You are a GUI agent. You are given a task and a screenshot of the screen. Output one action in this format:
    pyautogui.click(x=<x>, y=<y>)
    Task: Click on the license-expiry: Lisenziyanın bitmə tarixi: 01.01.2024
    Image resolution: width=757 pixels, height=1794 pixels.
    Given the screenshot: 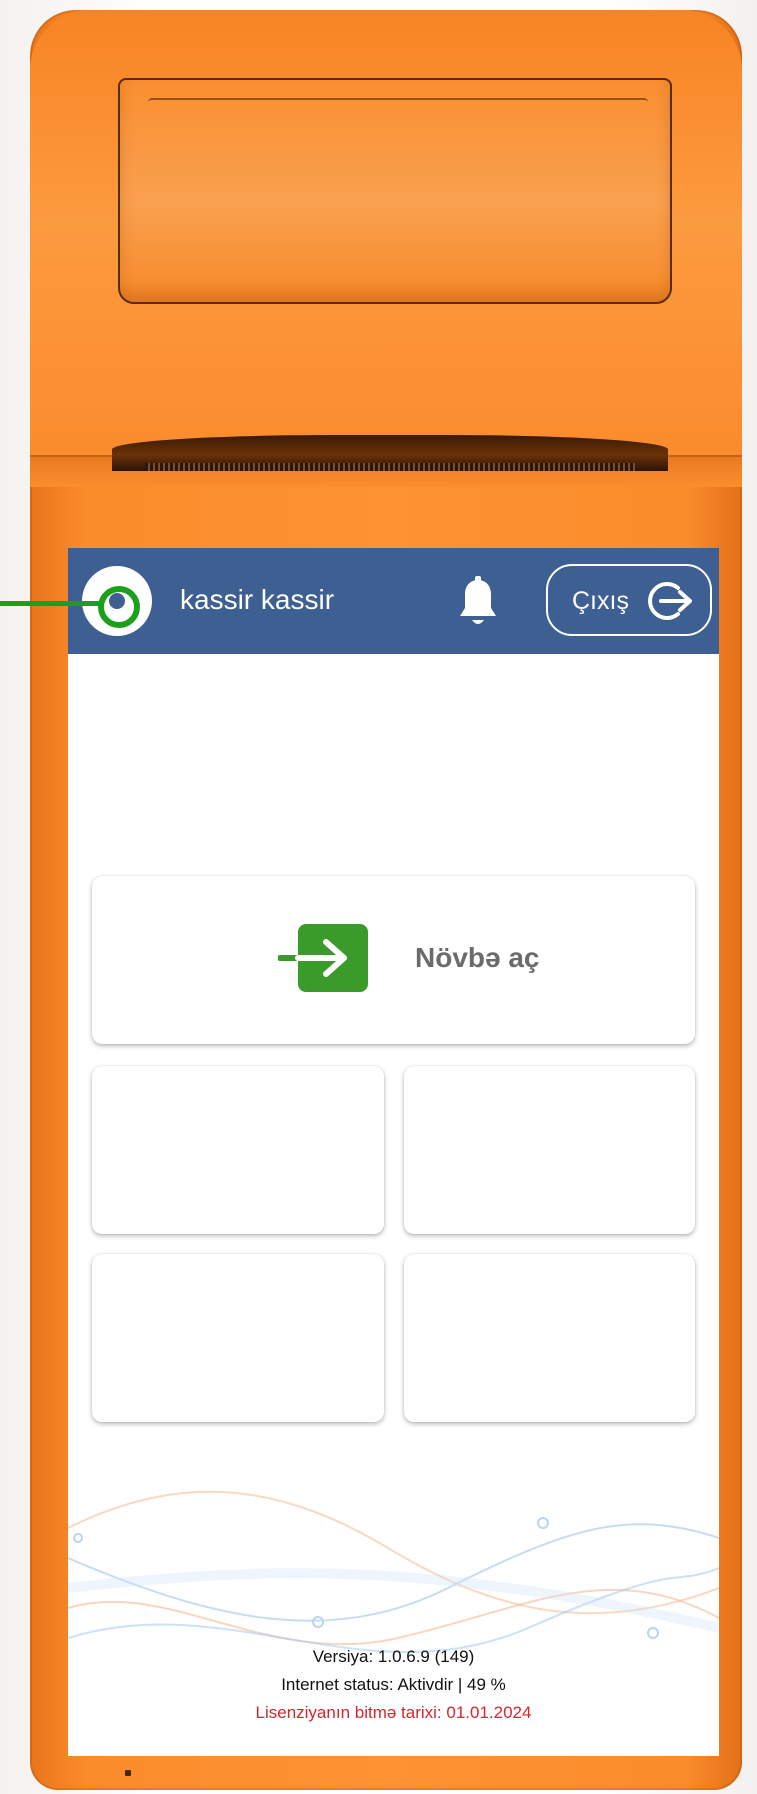 What is the action you would take?
    pyautogui.click(x=393, y=1712)
    